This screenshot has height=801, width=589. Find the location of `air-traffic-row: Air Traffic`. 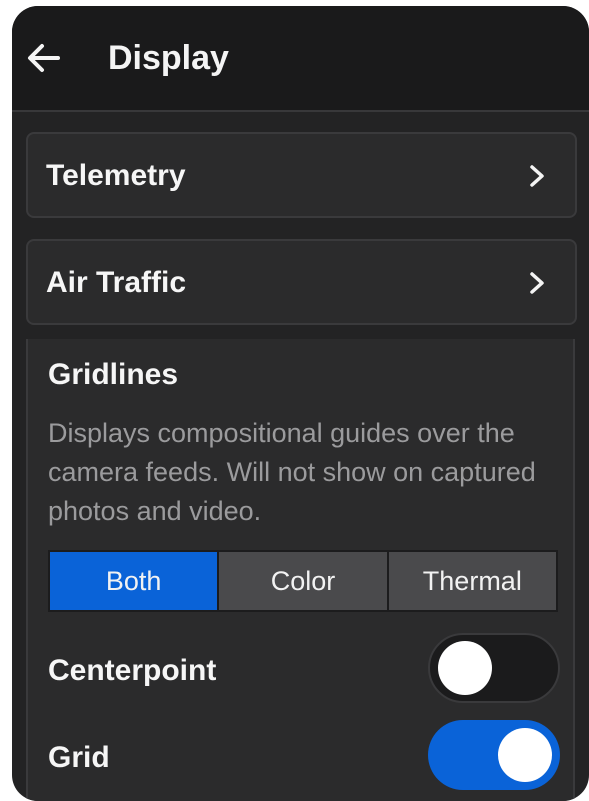

air-traffic-row: Air Traffic is located at coordinates (301, 282).